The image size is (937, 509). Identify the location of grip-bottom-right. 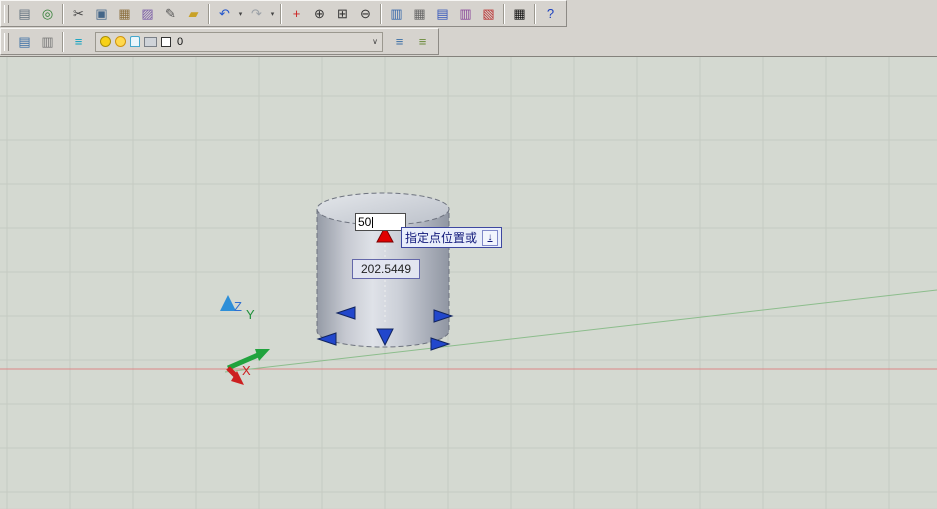
(440, 344).